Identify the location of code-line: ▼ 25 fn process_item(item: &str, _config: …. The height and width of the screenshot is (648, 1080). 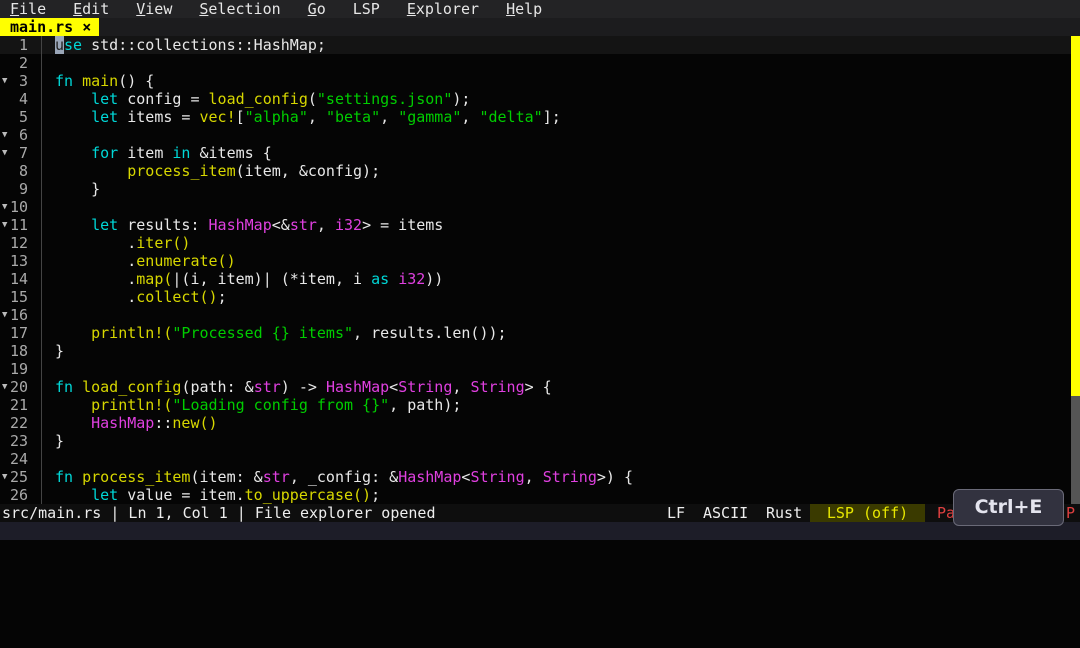
(535, 477).